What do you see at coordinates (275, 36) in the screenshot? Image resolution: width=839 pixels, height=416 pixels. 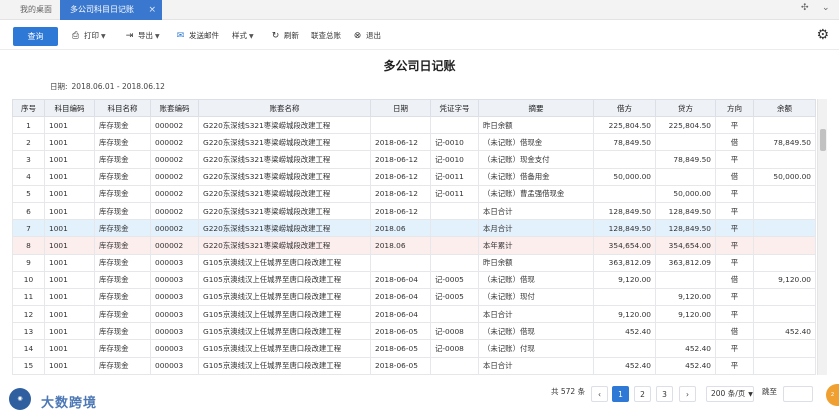 I see `refresh-icon: ↻` at bounding box center [275, 36].